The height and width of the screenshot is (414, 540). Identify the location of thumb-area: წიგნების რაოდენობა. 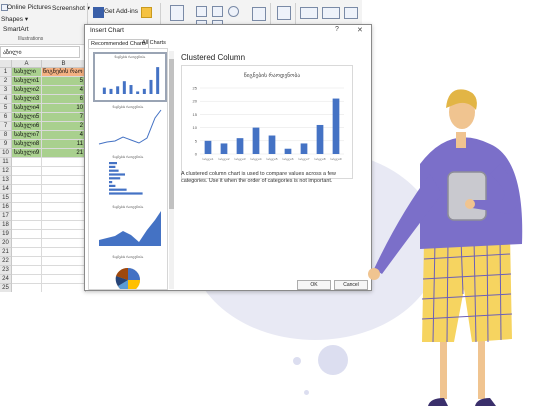
(128, 227).